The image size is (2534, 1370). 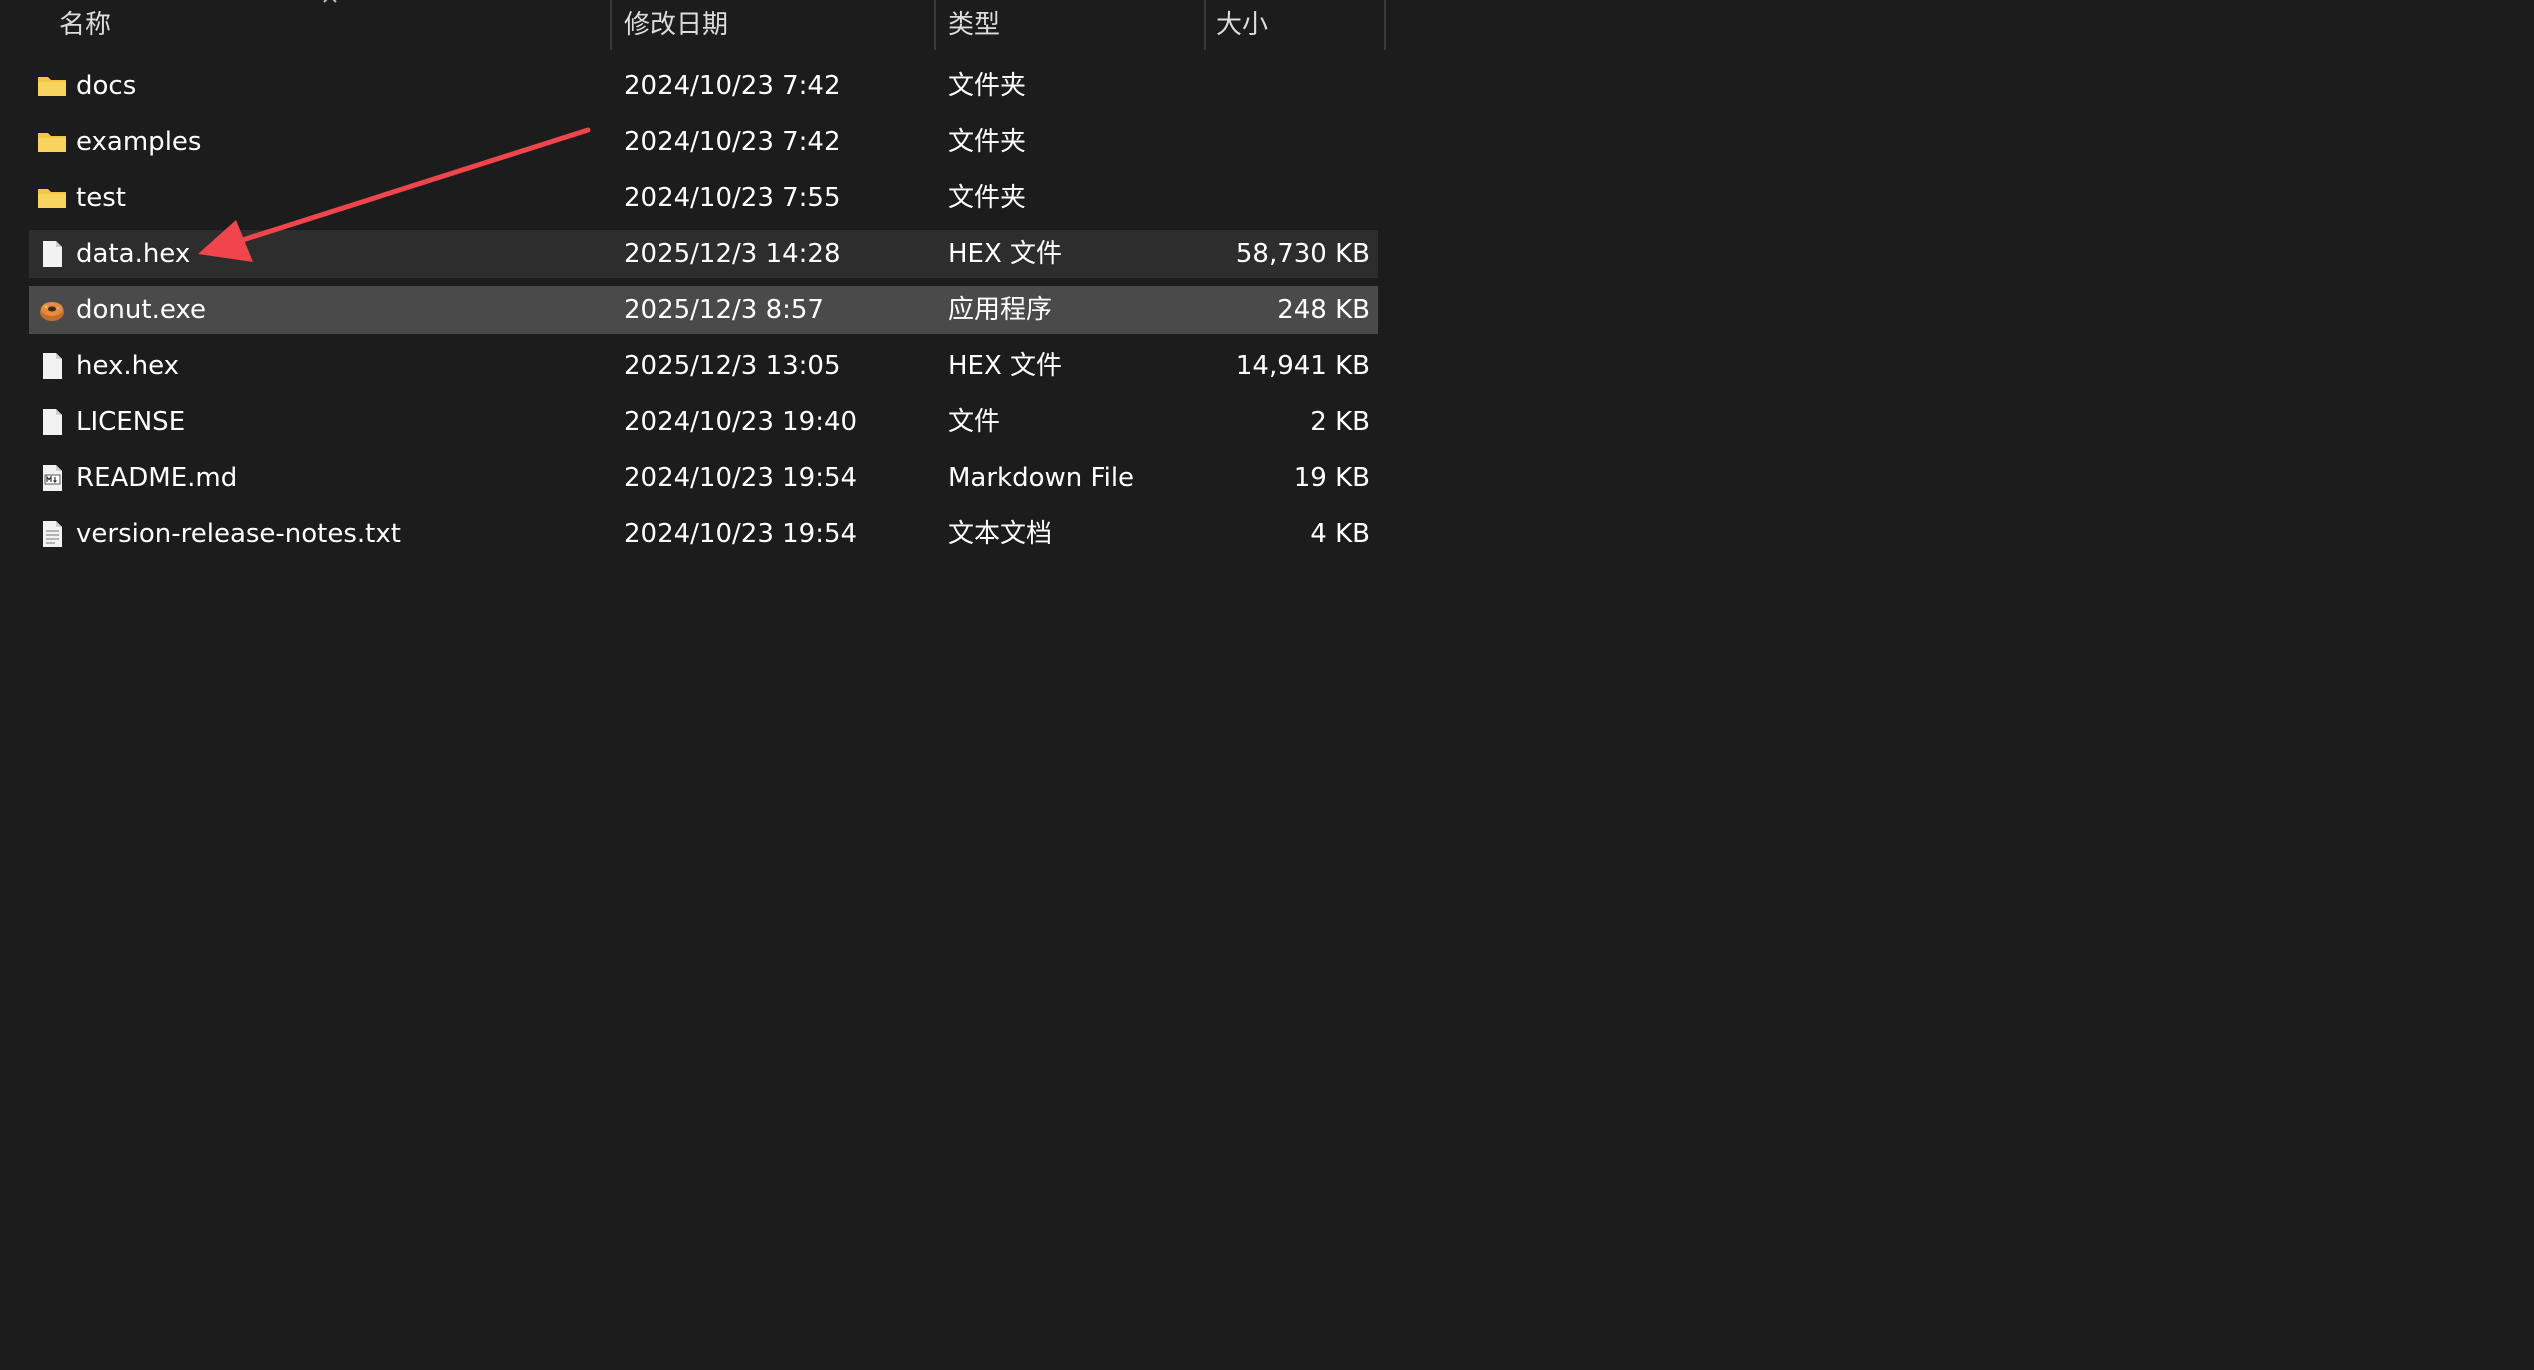 I want to click on file-type: 应用程序, so click(x=1000, y=310).